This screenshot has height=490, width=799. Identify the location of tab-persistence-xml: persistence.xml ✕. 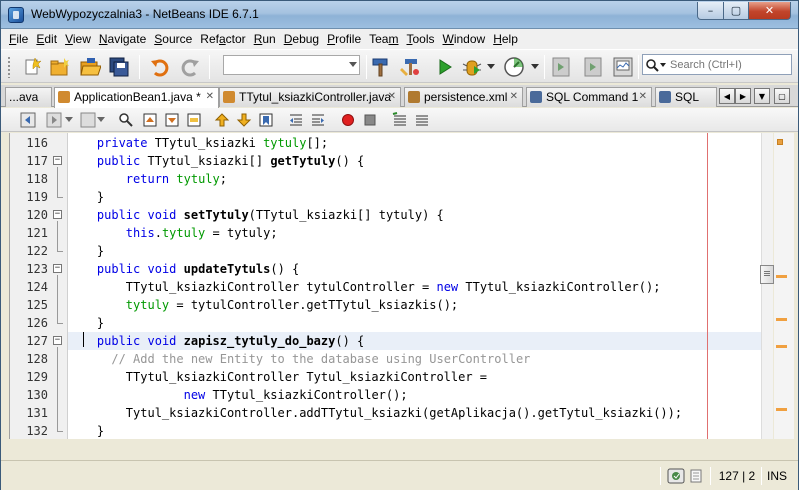
(463, 97).